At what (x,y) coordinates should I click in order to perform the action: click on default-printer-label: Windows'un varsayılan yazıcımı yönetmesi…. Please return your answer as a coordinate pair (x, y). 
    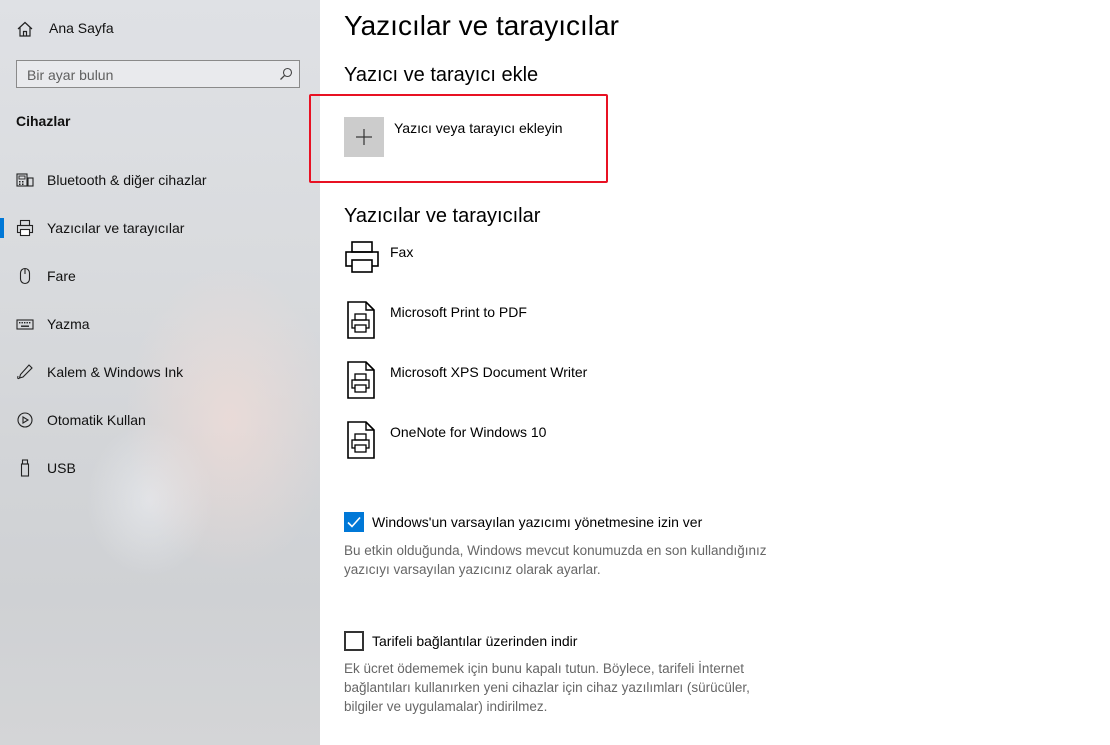
    Looking at the image, I should click on (537, 522).